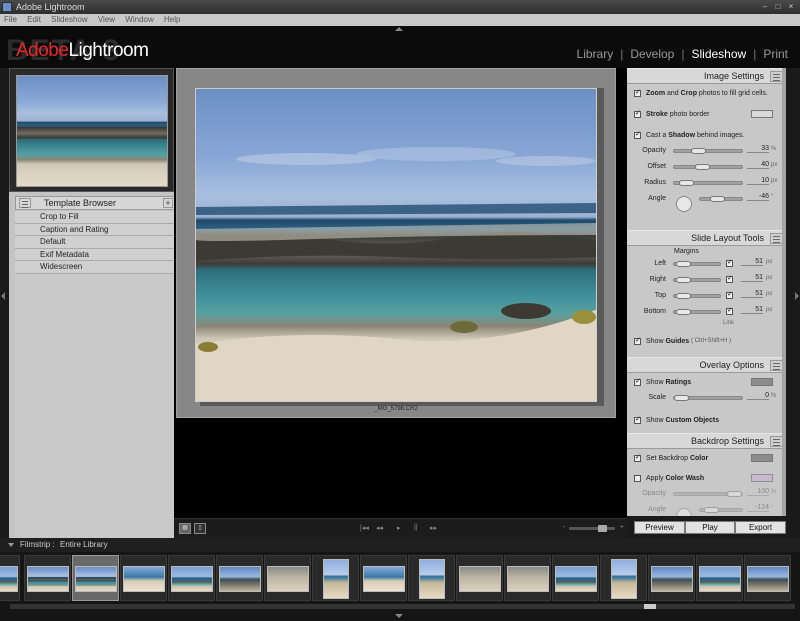 Image resolution: width=800 pixels, height=621 pixels. I want to click on add-template-button: +, so click(168, 203).